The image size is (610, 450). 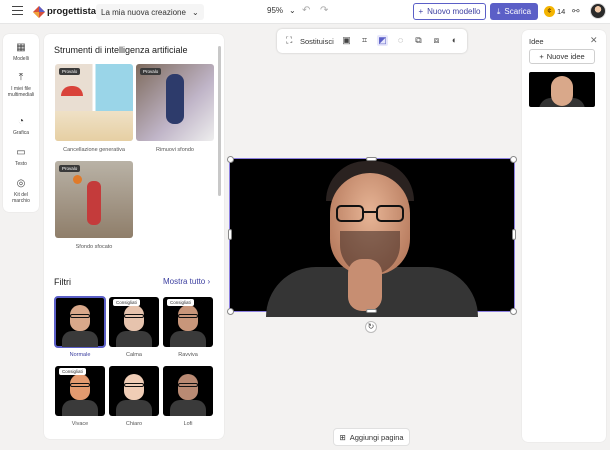 What do you see at coordinates (289, 40) in the screenshot?
I see `replace-image-icon: ⛶` at bounding box center [289, 40].